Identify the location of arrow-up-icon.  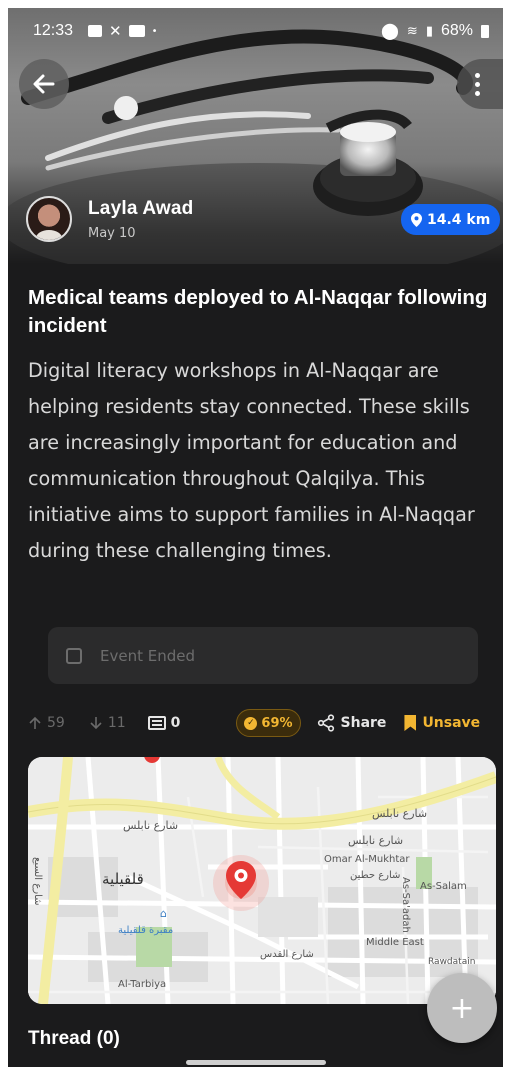
(35, 722).